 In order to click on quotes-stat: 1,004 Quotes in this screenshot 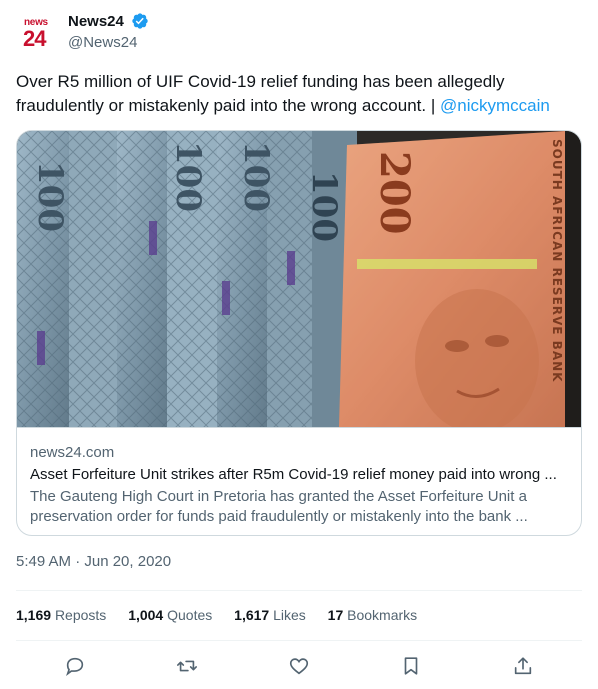, I will do `click(170, 615)`.